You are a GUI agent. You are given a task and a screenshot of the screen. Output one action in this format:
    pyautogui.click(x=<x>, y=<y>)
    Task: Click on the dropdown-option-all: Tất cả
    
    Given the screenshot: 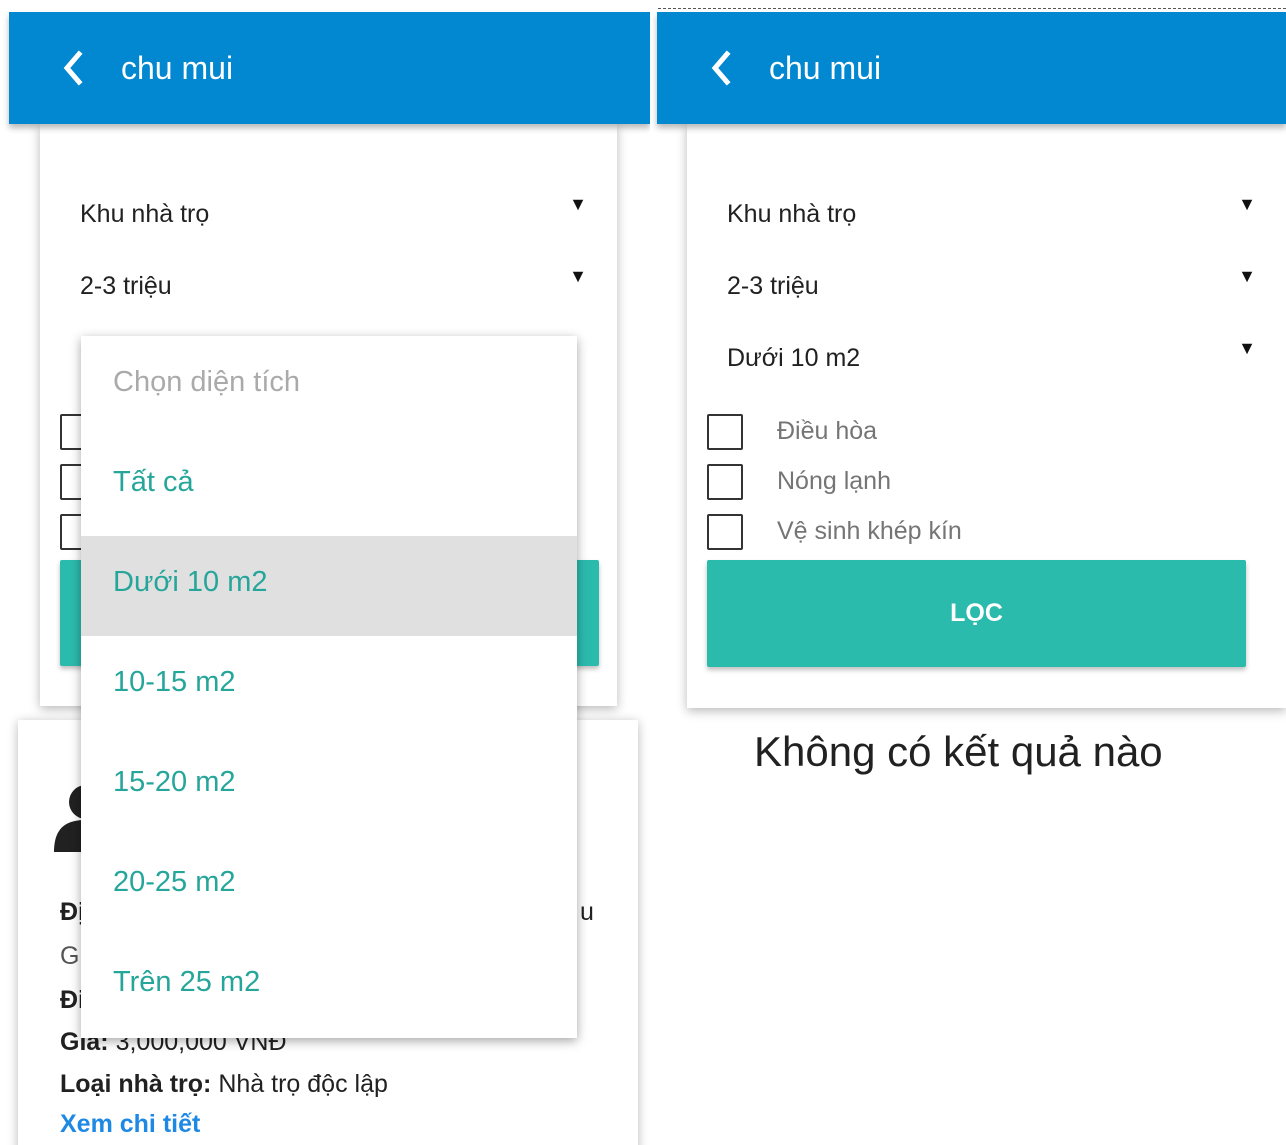 What is the action you would take?
    pyautogui.click(x=329, y=486)
    